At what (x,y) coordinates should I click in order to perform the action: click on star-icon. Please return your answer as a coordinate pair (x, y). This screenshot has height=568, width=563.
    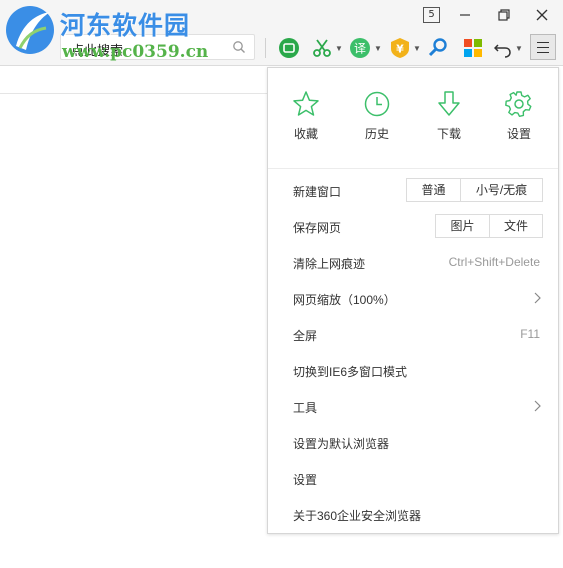
    Looking at the image, I should click on (306, 103).